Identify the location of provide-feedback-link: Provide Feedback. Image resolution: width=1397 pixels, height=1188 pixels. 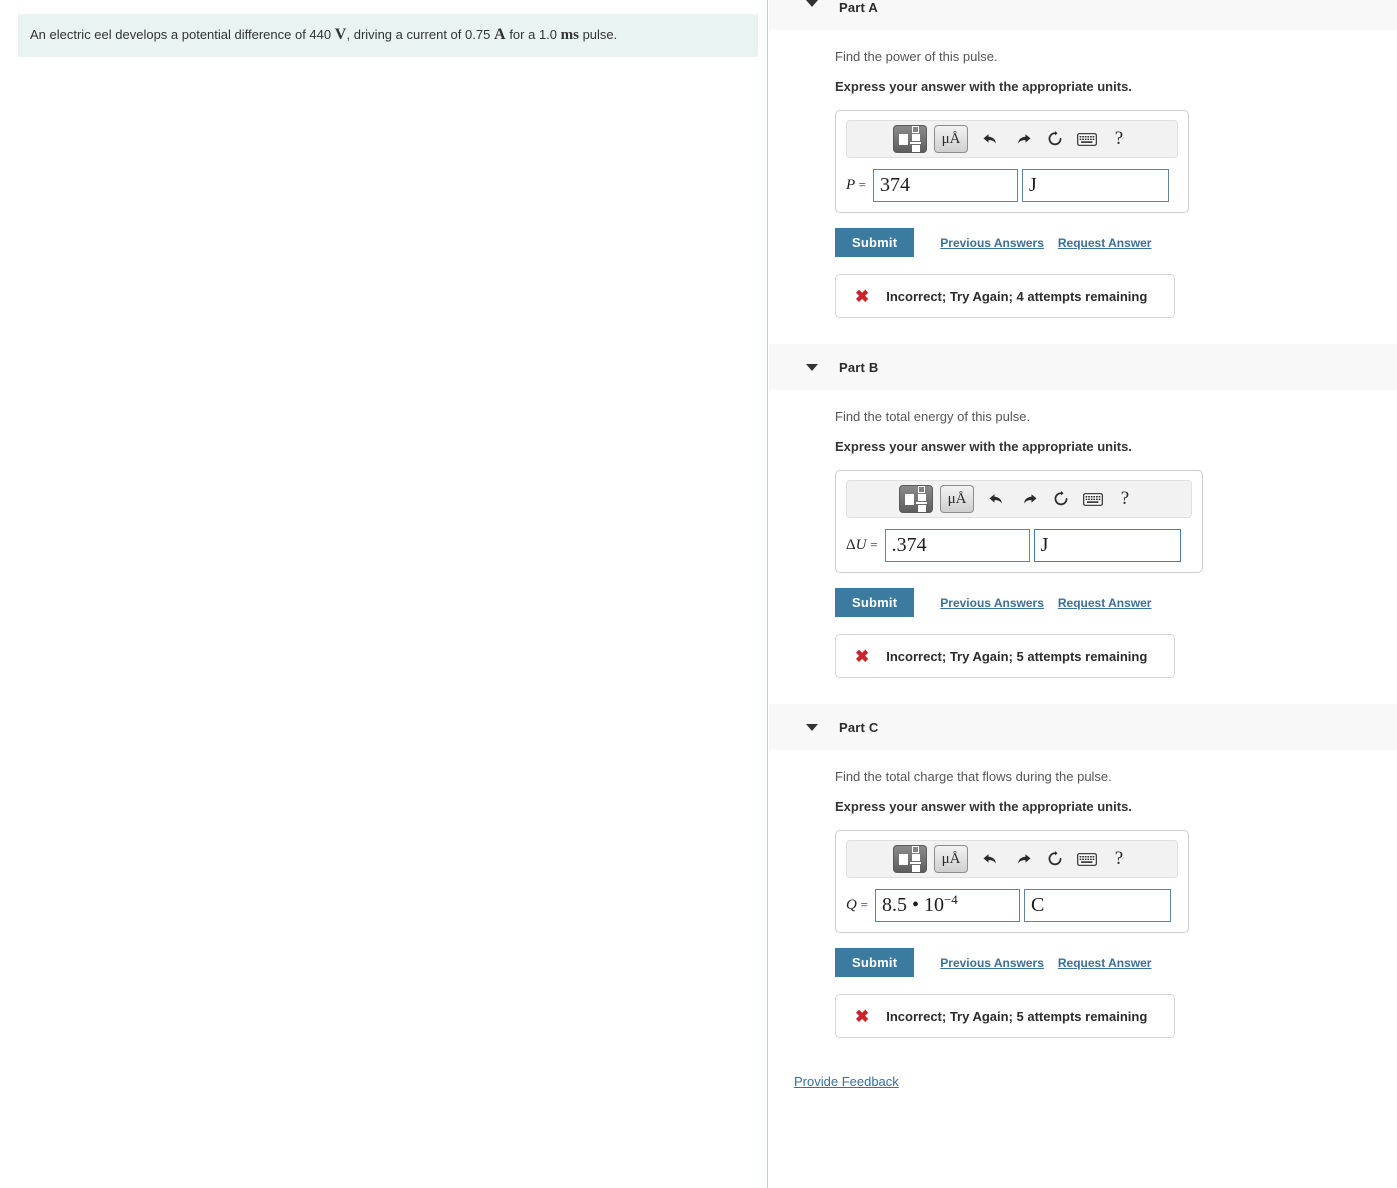
(846, 1081).